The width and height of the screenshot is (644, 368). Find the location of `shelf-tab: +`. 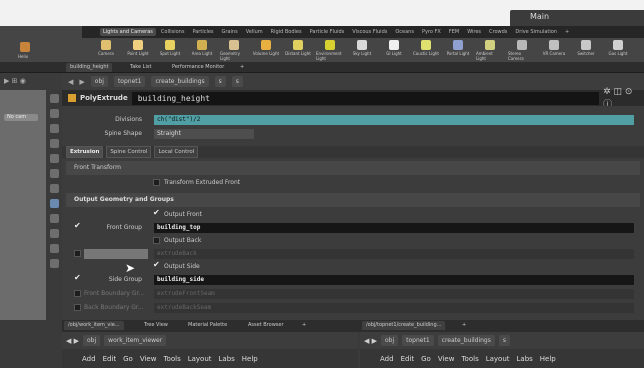

shelf-tab: + is located at coordinates (567, 32).